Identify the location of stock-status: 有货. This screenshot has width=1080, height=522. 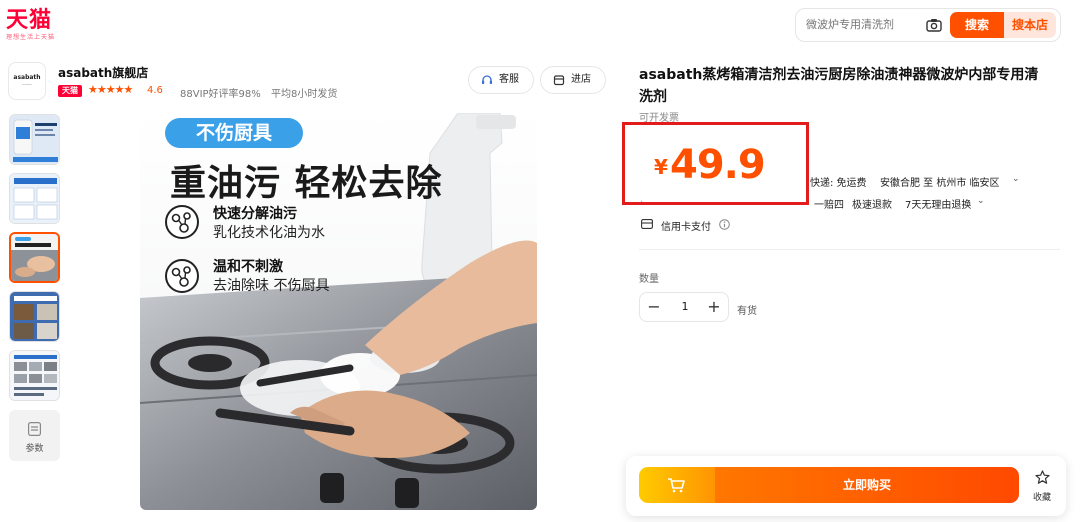
(747, 311).